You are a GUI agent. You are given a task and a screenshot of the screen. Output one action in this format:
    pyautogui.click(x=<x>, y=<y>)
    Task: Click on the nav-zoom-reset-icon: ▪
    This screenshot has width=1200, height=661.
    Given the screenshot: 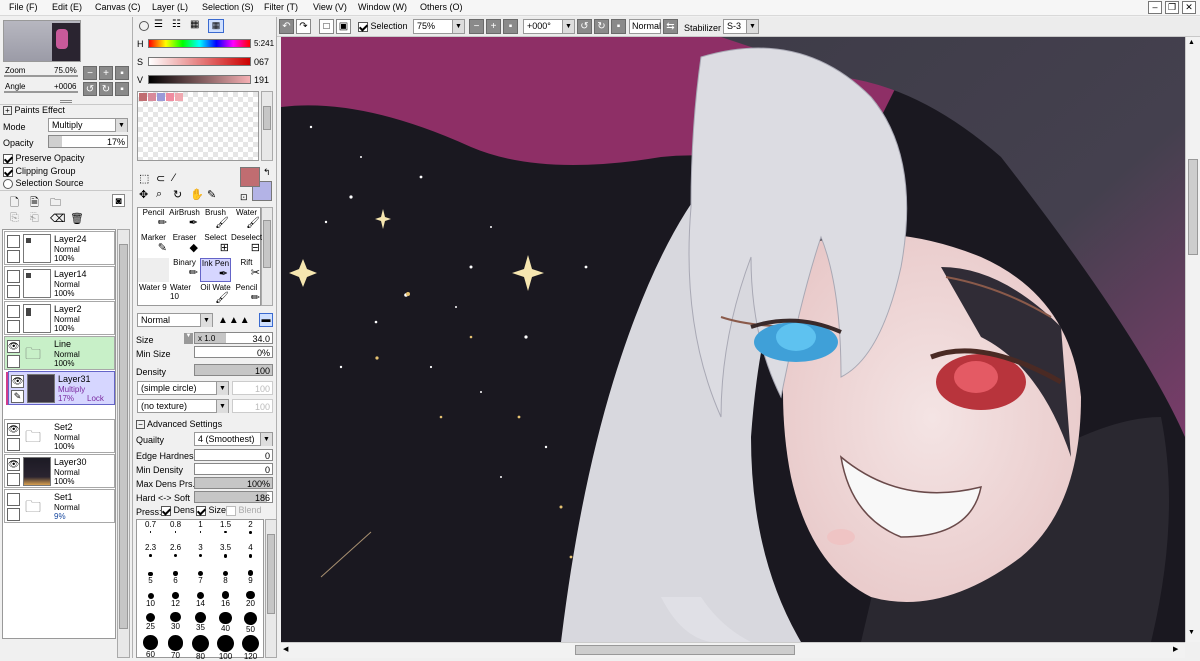 What is the action you would take?
    pyautogui.click(x=122, y=73)
    